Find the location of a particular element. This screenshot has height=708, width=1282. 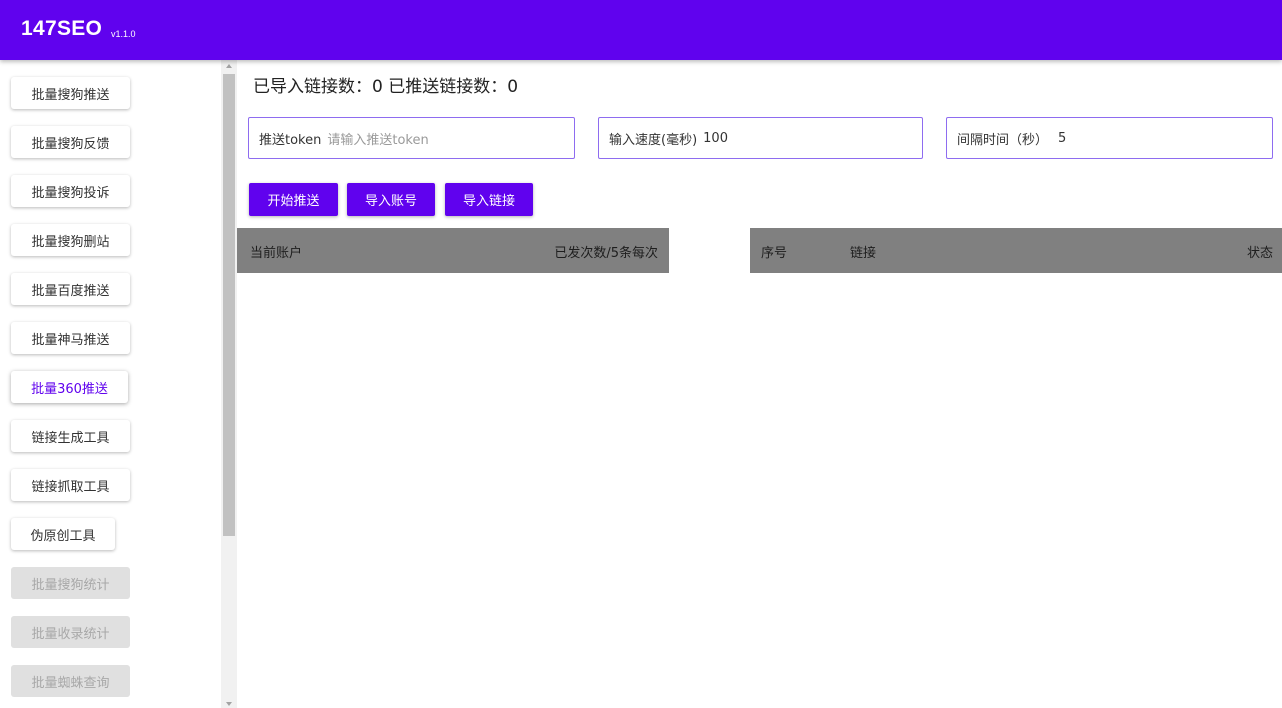

speed-field-value: 100 is located at coordinates (715, 138).